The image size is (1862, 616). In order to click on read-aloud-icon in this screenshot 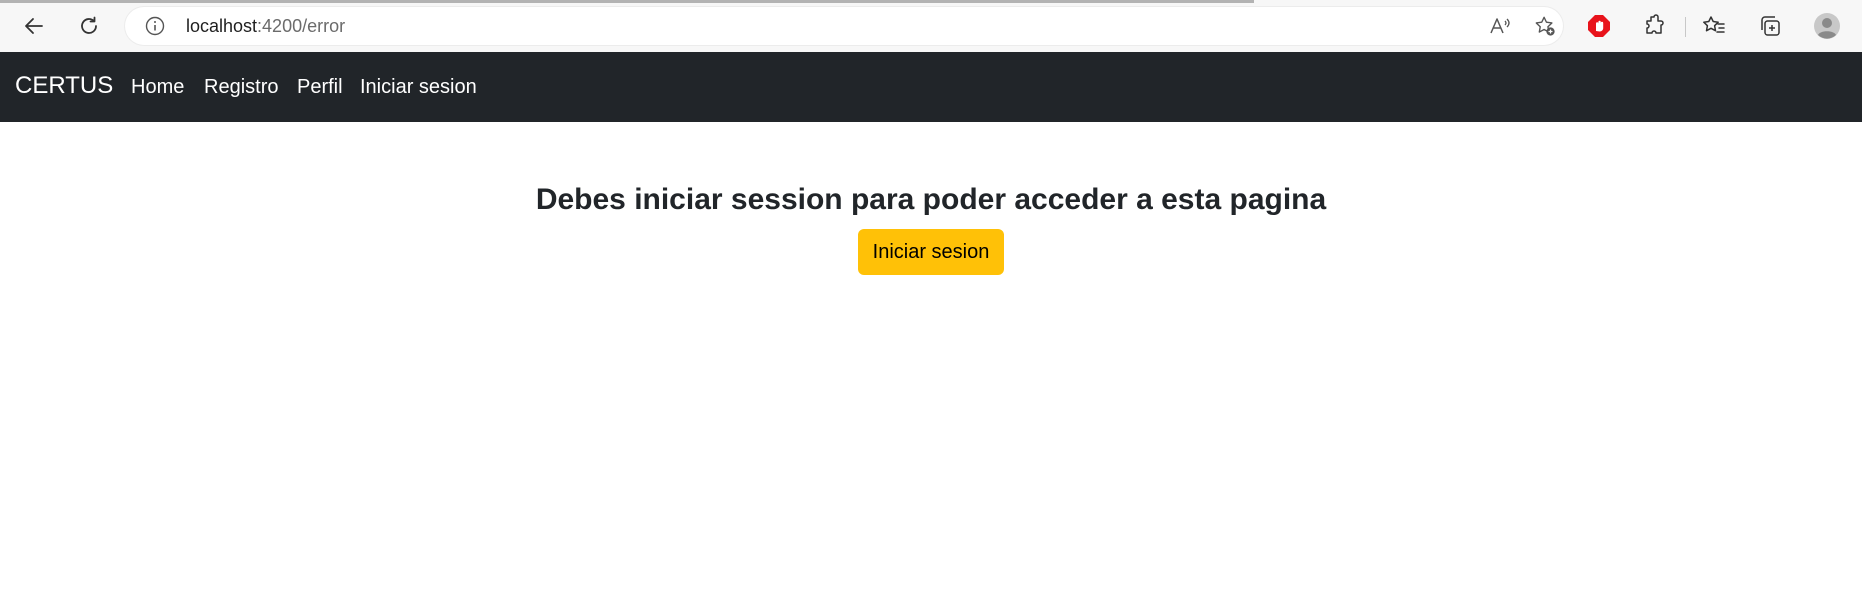, I will do `click(1500, 26)`.